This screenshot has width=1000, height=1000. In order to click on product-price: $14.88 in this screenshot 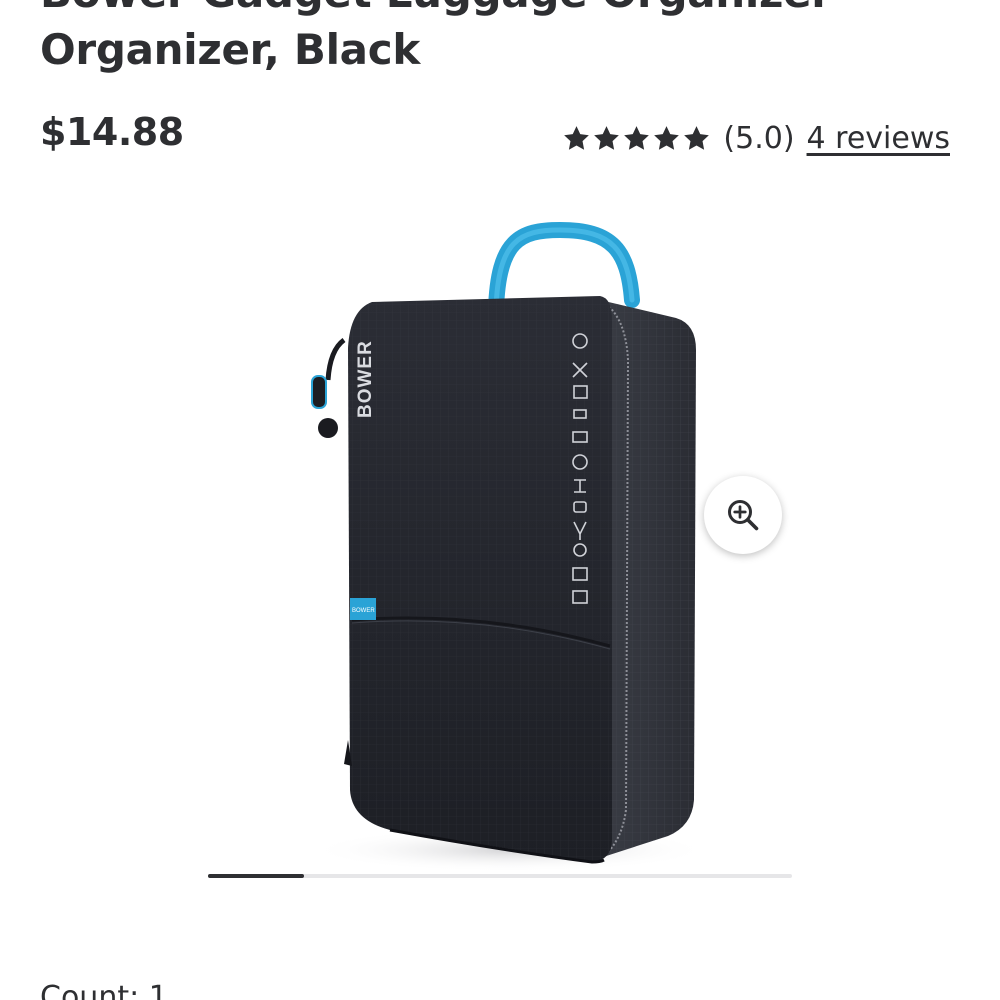, I will do `click(112, 132)`.